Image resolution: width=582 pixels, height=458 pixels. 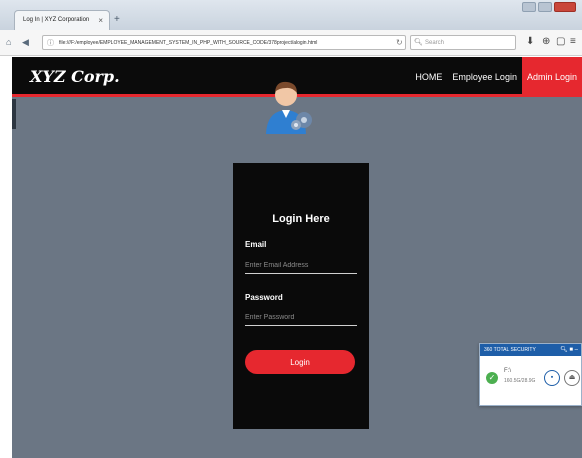 What do you see at coordinates (560, 41) in the screenshot?
I see `library-icon: ▢` at bounding box center [560, 41].